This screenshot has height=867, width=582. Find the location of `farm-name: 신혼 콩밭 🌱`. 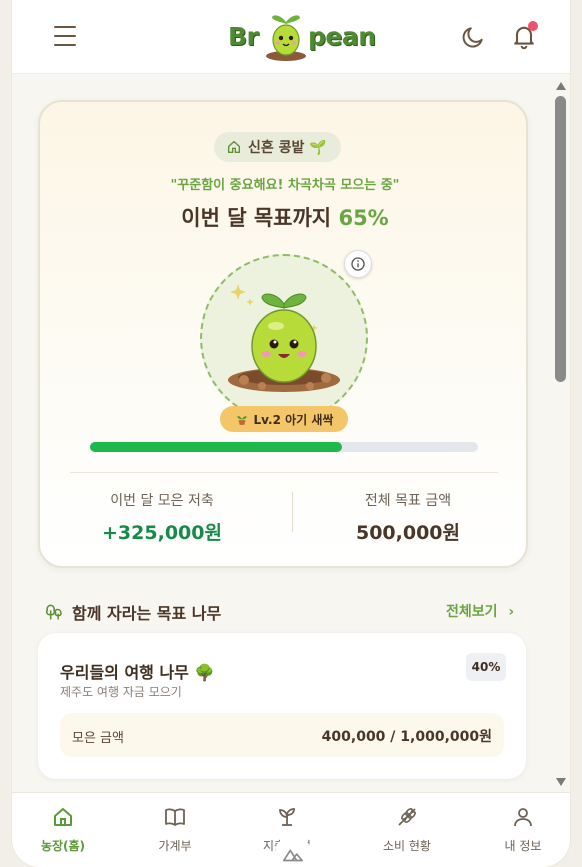

farm-name: 신혼 콩밭 🌱 is located at coordinates (287, 148).